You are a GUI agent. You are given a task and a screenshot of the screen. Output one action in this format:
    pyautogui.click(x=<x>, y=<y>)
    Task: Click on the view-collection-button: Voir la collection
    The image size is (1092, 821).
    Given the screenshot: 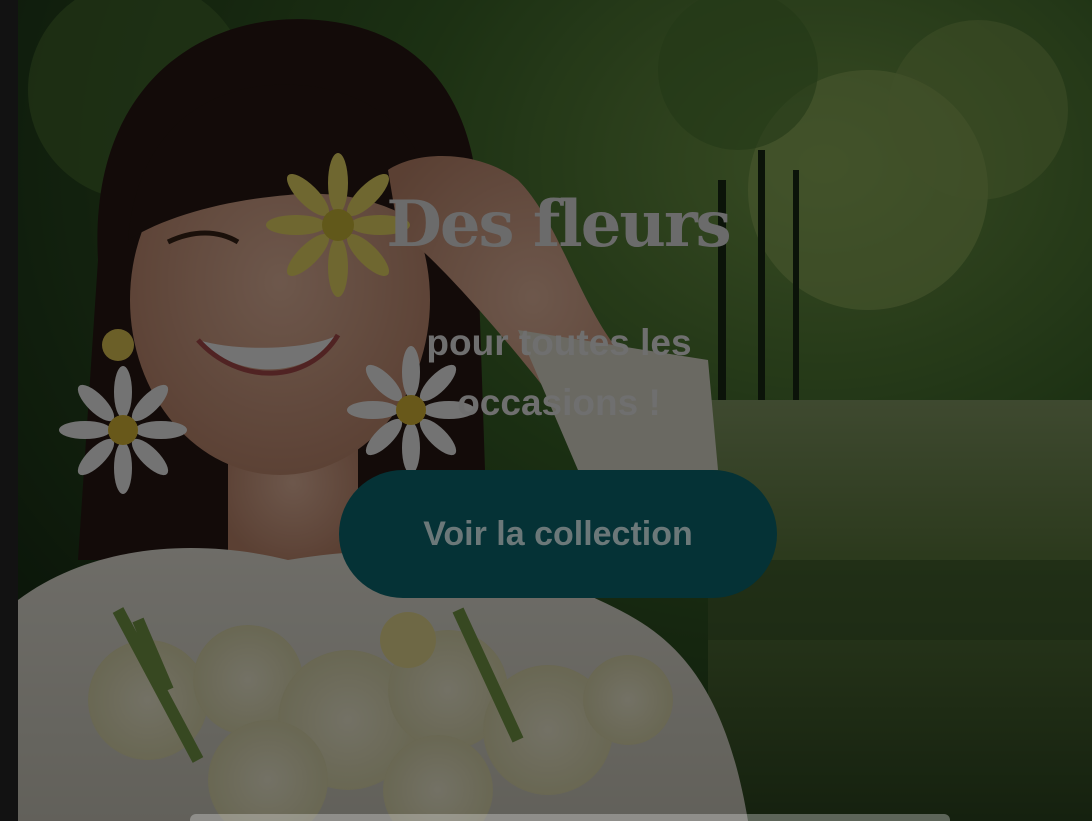 What is the action you would take?
    pyautogui.click(x=558, y=534)
    